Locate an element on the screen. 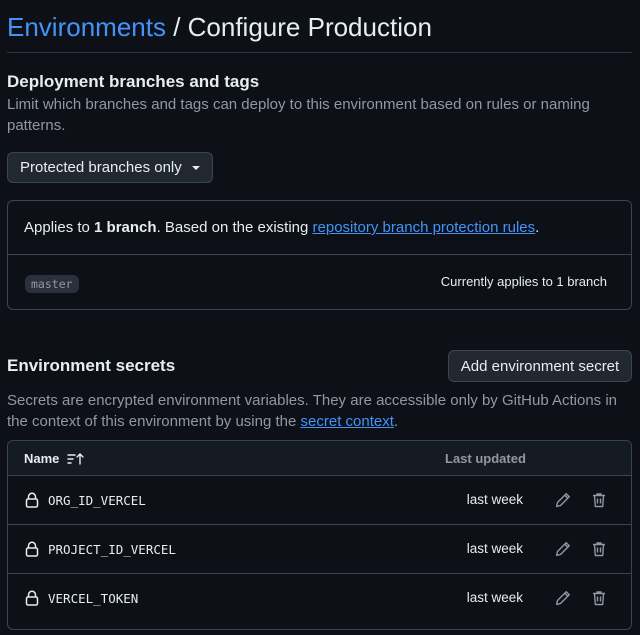 Image resolution: width=640 pixels, height=635 pixels. panel-divider is located at coordinates (319, 254).